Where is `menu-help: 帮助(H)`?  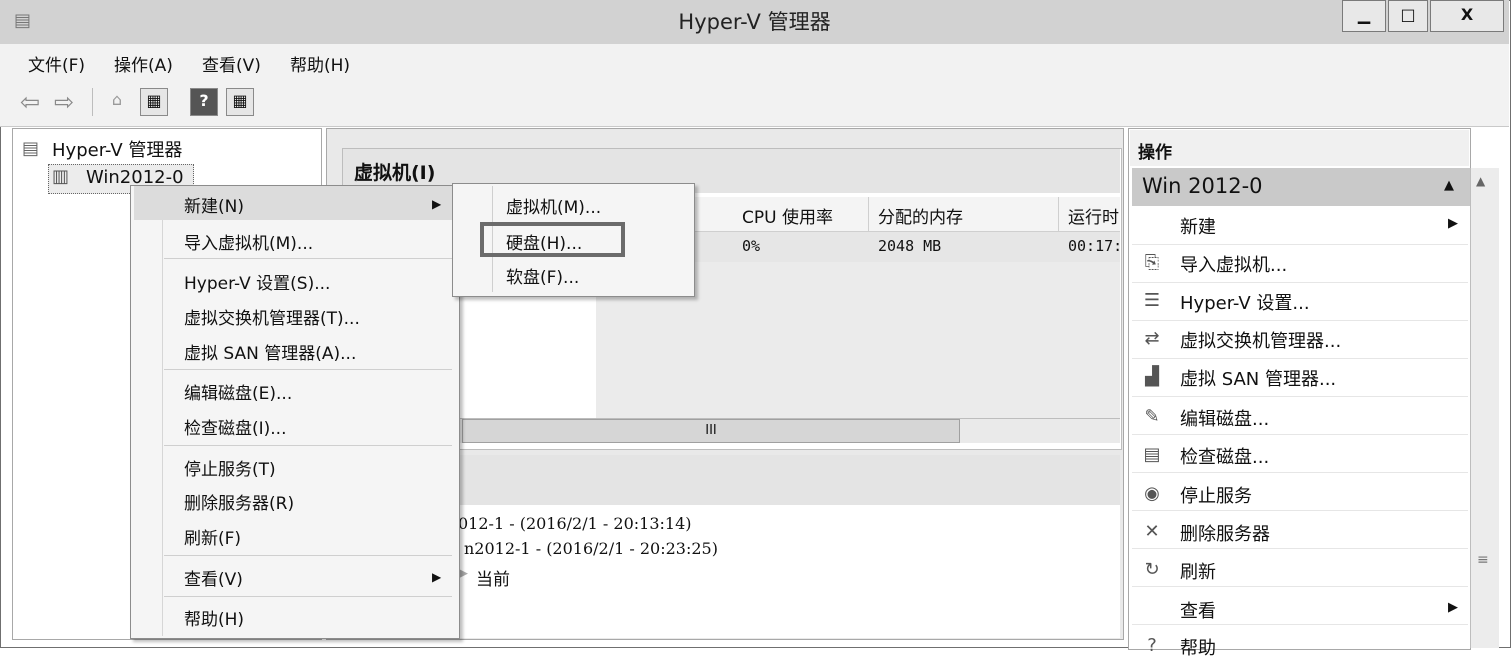
menu-help: 帮助(H) is located at coordinates (320, 63).